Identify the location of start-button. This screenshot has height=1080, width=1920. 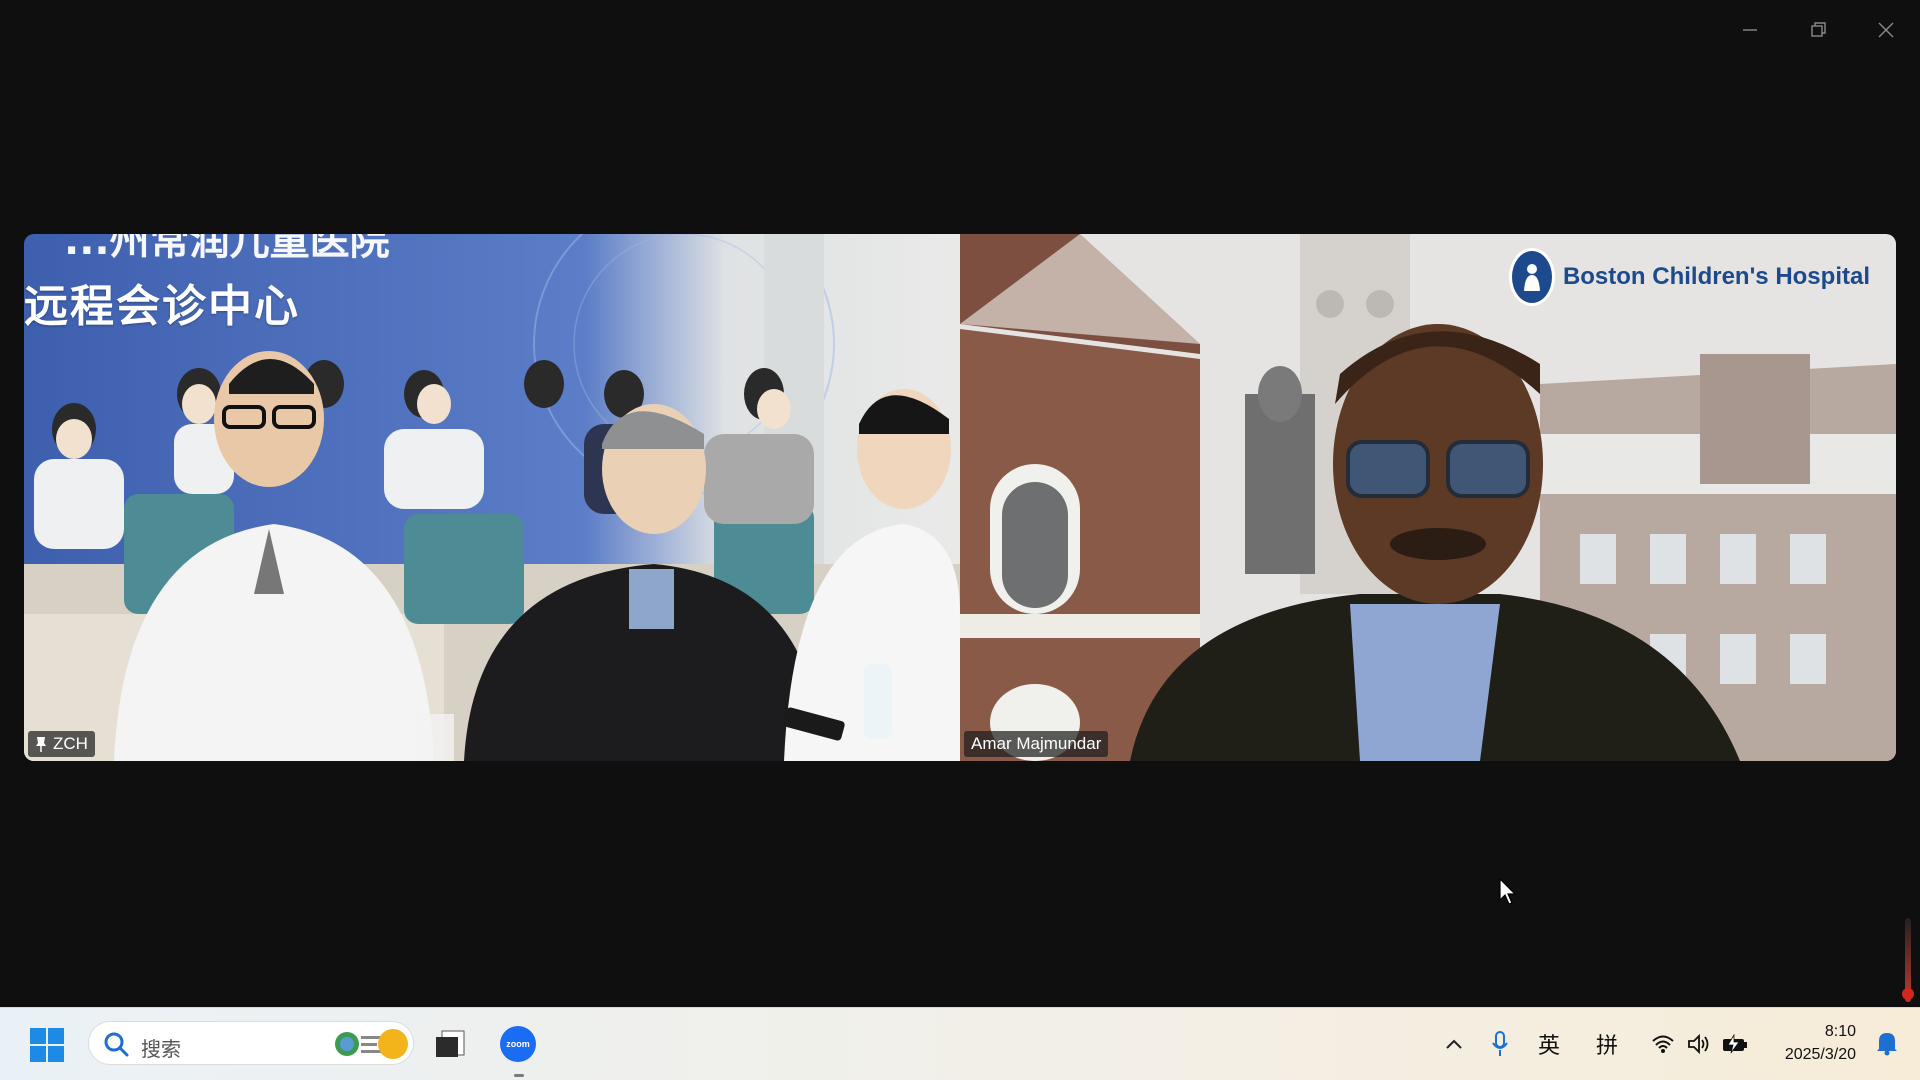
(47, 1045).